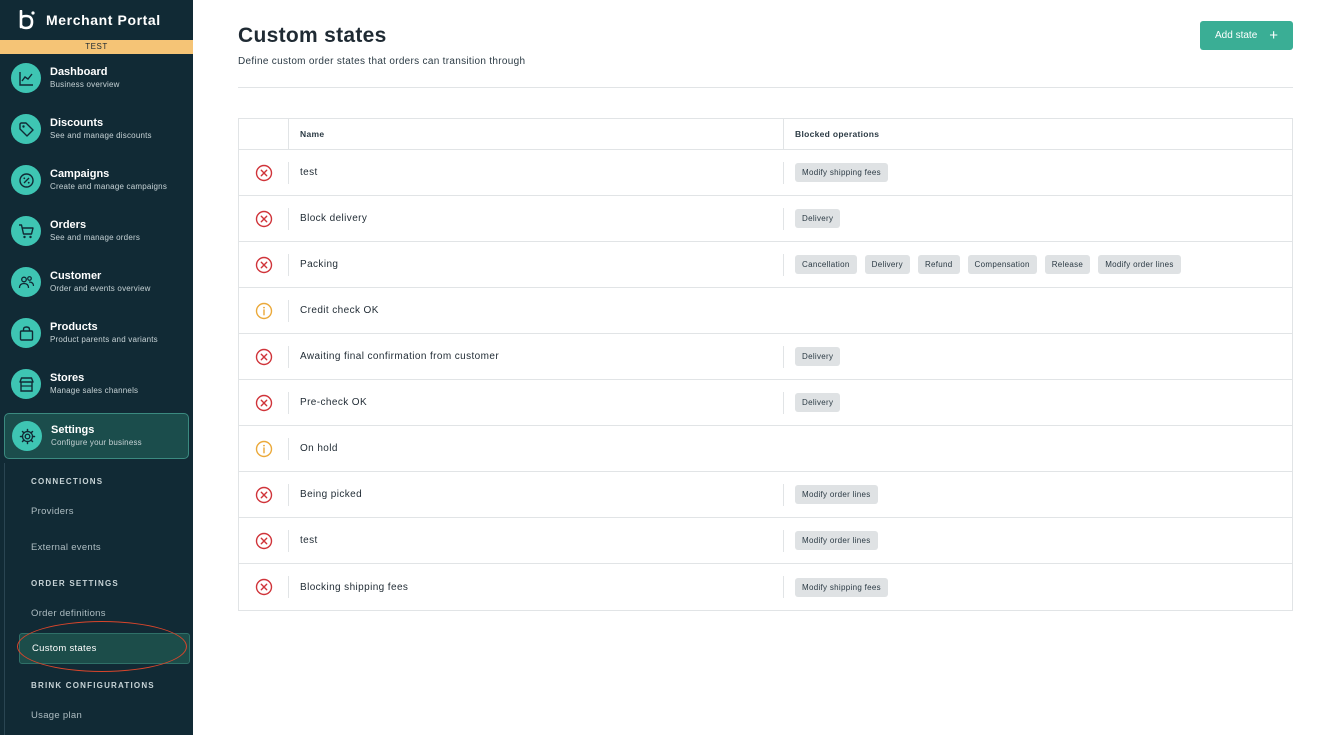 The height and width of the screenshot is (735, 1328). Describe the element at coordinates (104, 339) in the screenshot. I see `nav-sub-products: Product parents and variants` at that location.